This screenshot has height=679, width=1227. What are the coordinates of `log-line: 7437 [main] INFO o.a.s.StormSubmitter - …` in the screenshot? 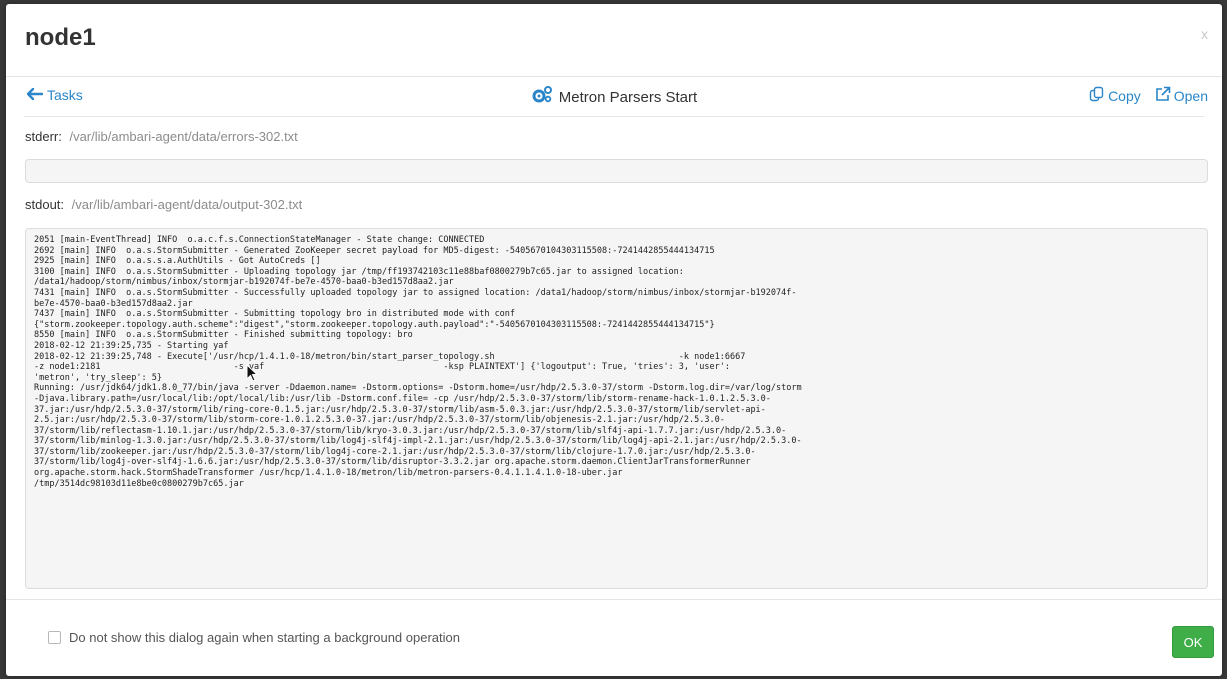 It's located at (275, 314).